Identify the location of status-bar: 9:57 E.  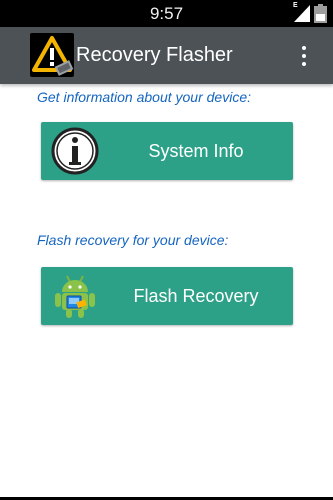
(166, 13).